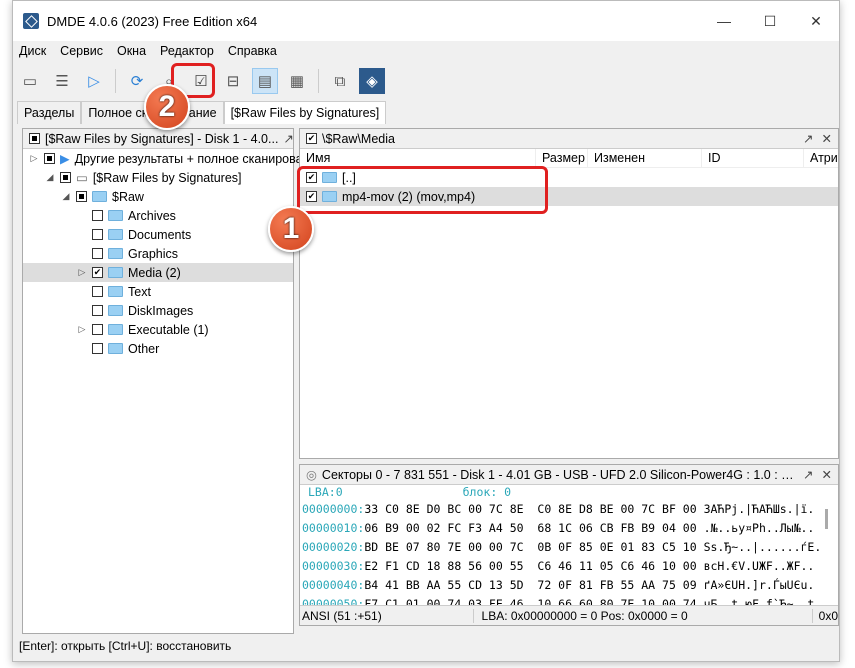 The image size is (855, 668). Describe the element at coordinates (81, 51) in the screenshot. I see `menu-service: Сервис` at that location.